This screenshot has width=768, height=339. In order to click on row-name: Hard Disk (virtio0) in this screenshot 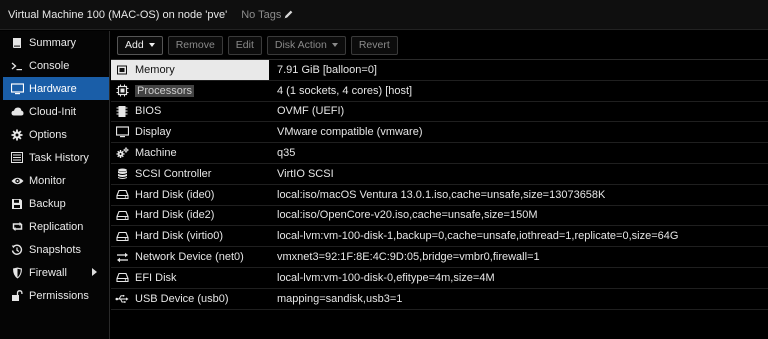, I will do `click(179, 236)`.